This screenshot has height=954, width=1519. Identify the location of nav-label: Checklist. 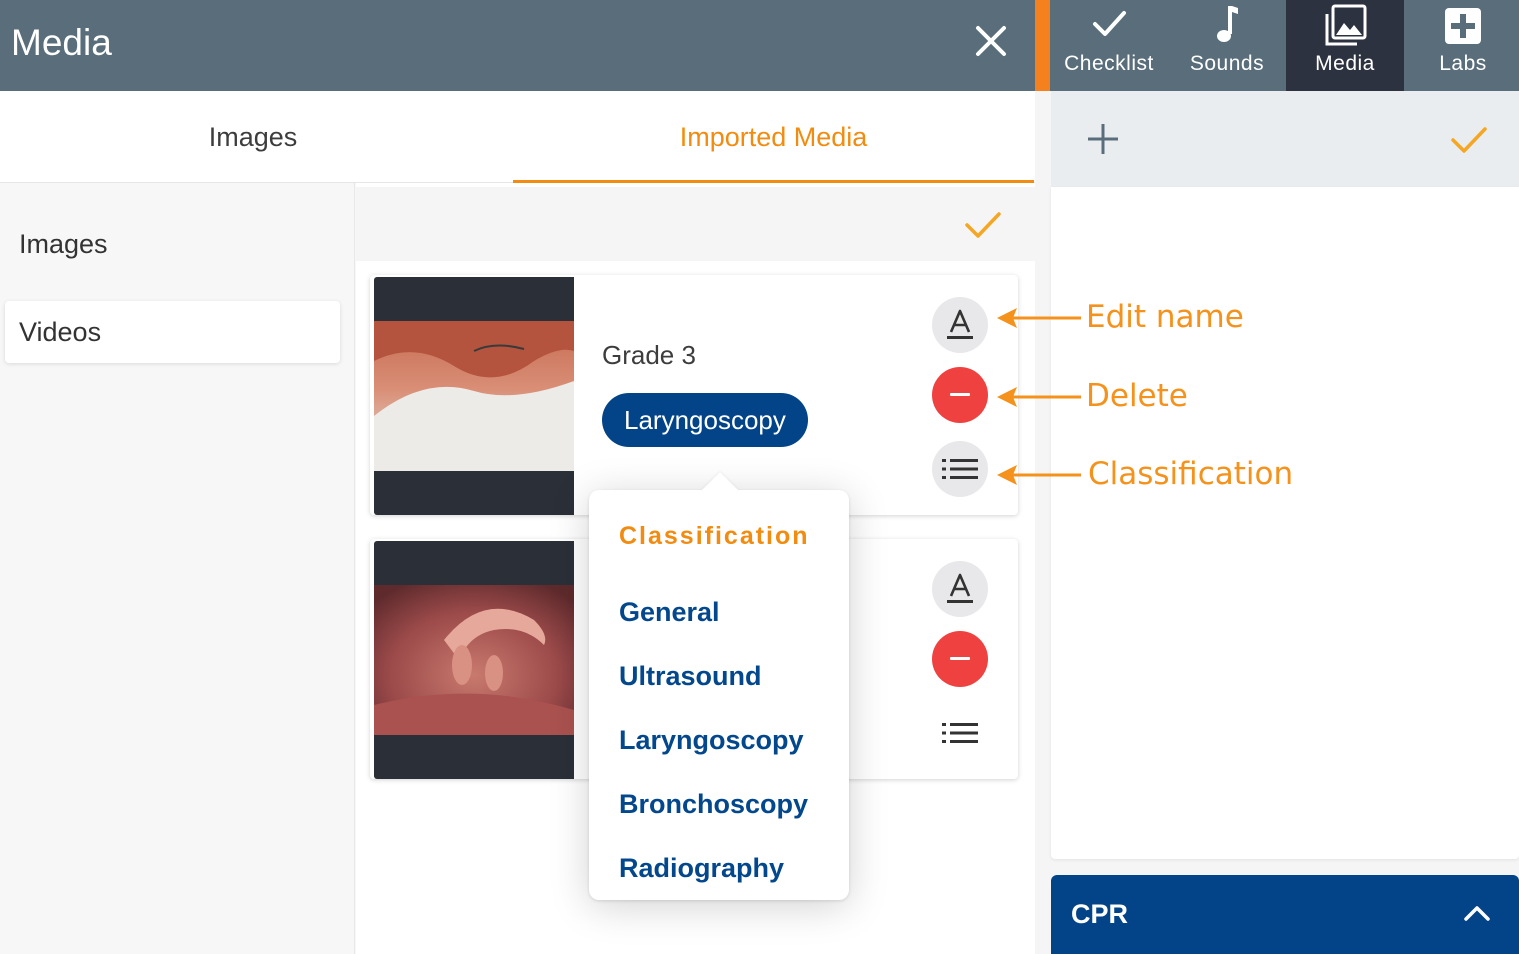
(1109, 63).